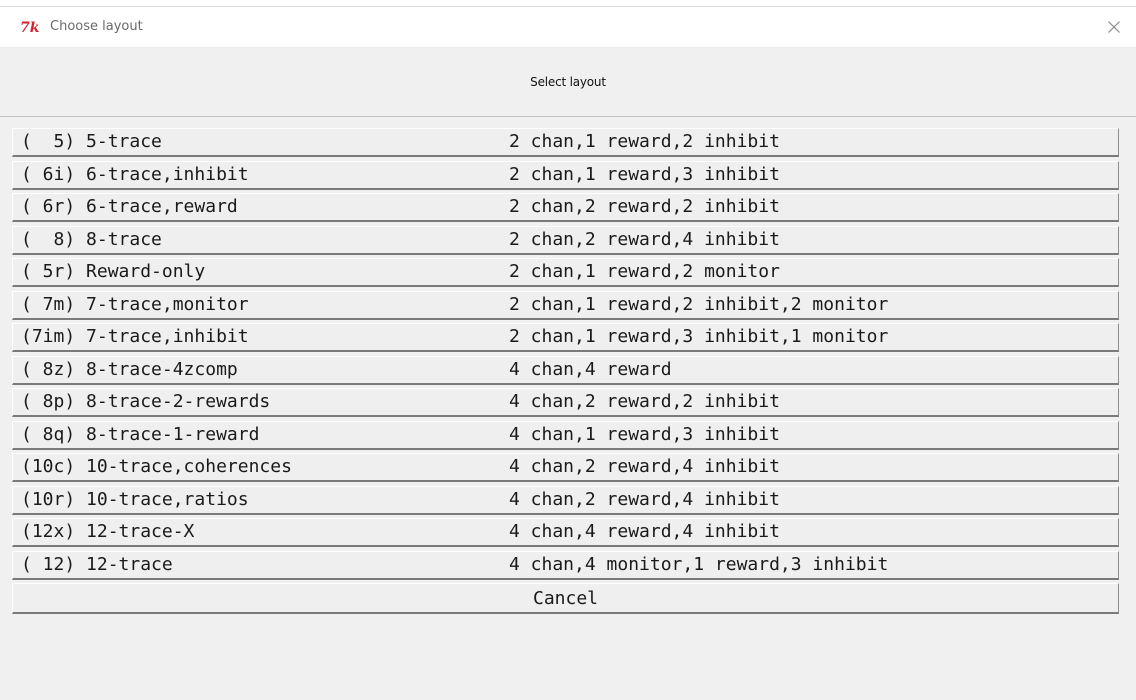 Image resolution: width=1136 pixels, height=700 pixels. I want to click on layout-code: (7im) 7-trace,inhibit, so click(135, 336).